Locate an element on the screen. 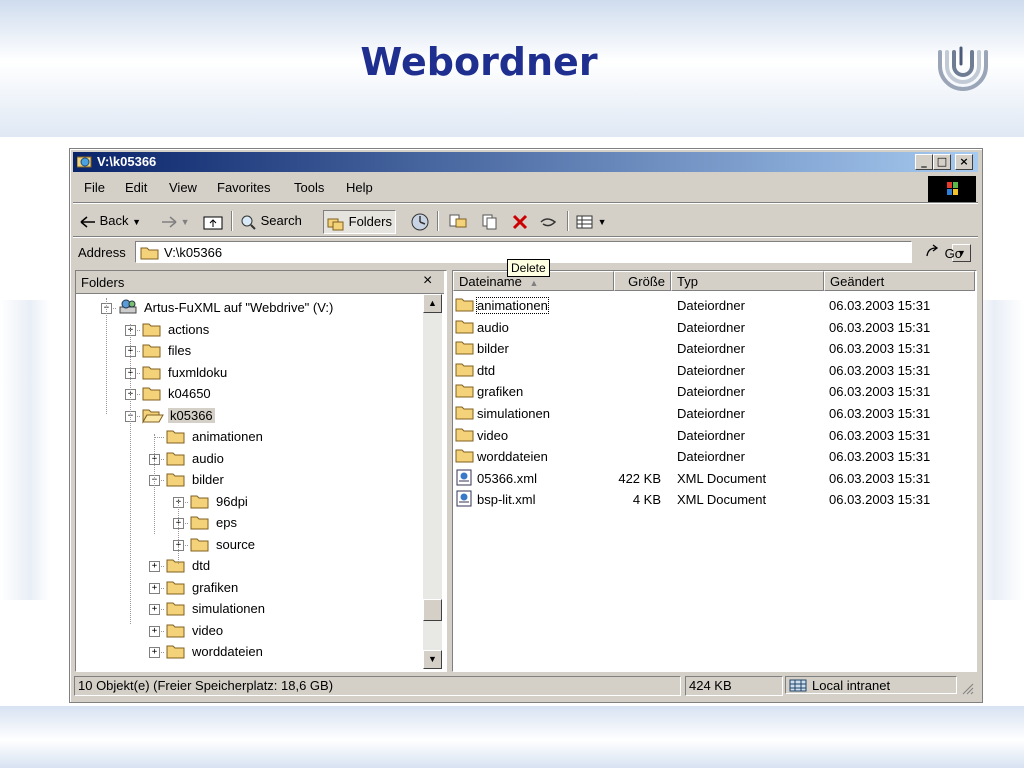 The width and height of the screenshot is (1024, 768). menu-help: Help is located at coordinates (359, 187).